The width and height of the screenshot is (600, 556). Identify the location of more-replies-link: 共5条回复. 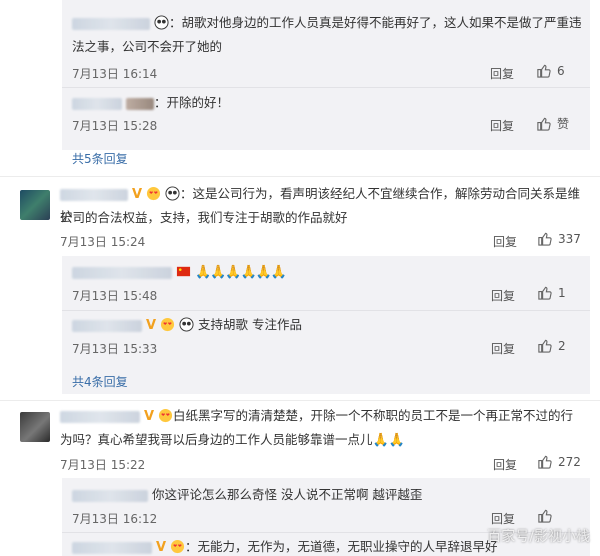
(100, 158).